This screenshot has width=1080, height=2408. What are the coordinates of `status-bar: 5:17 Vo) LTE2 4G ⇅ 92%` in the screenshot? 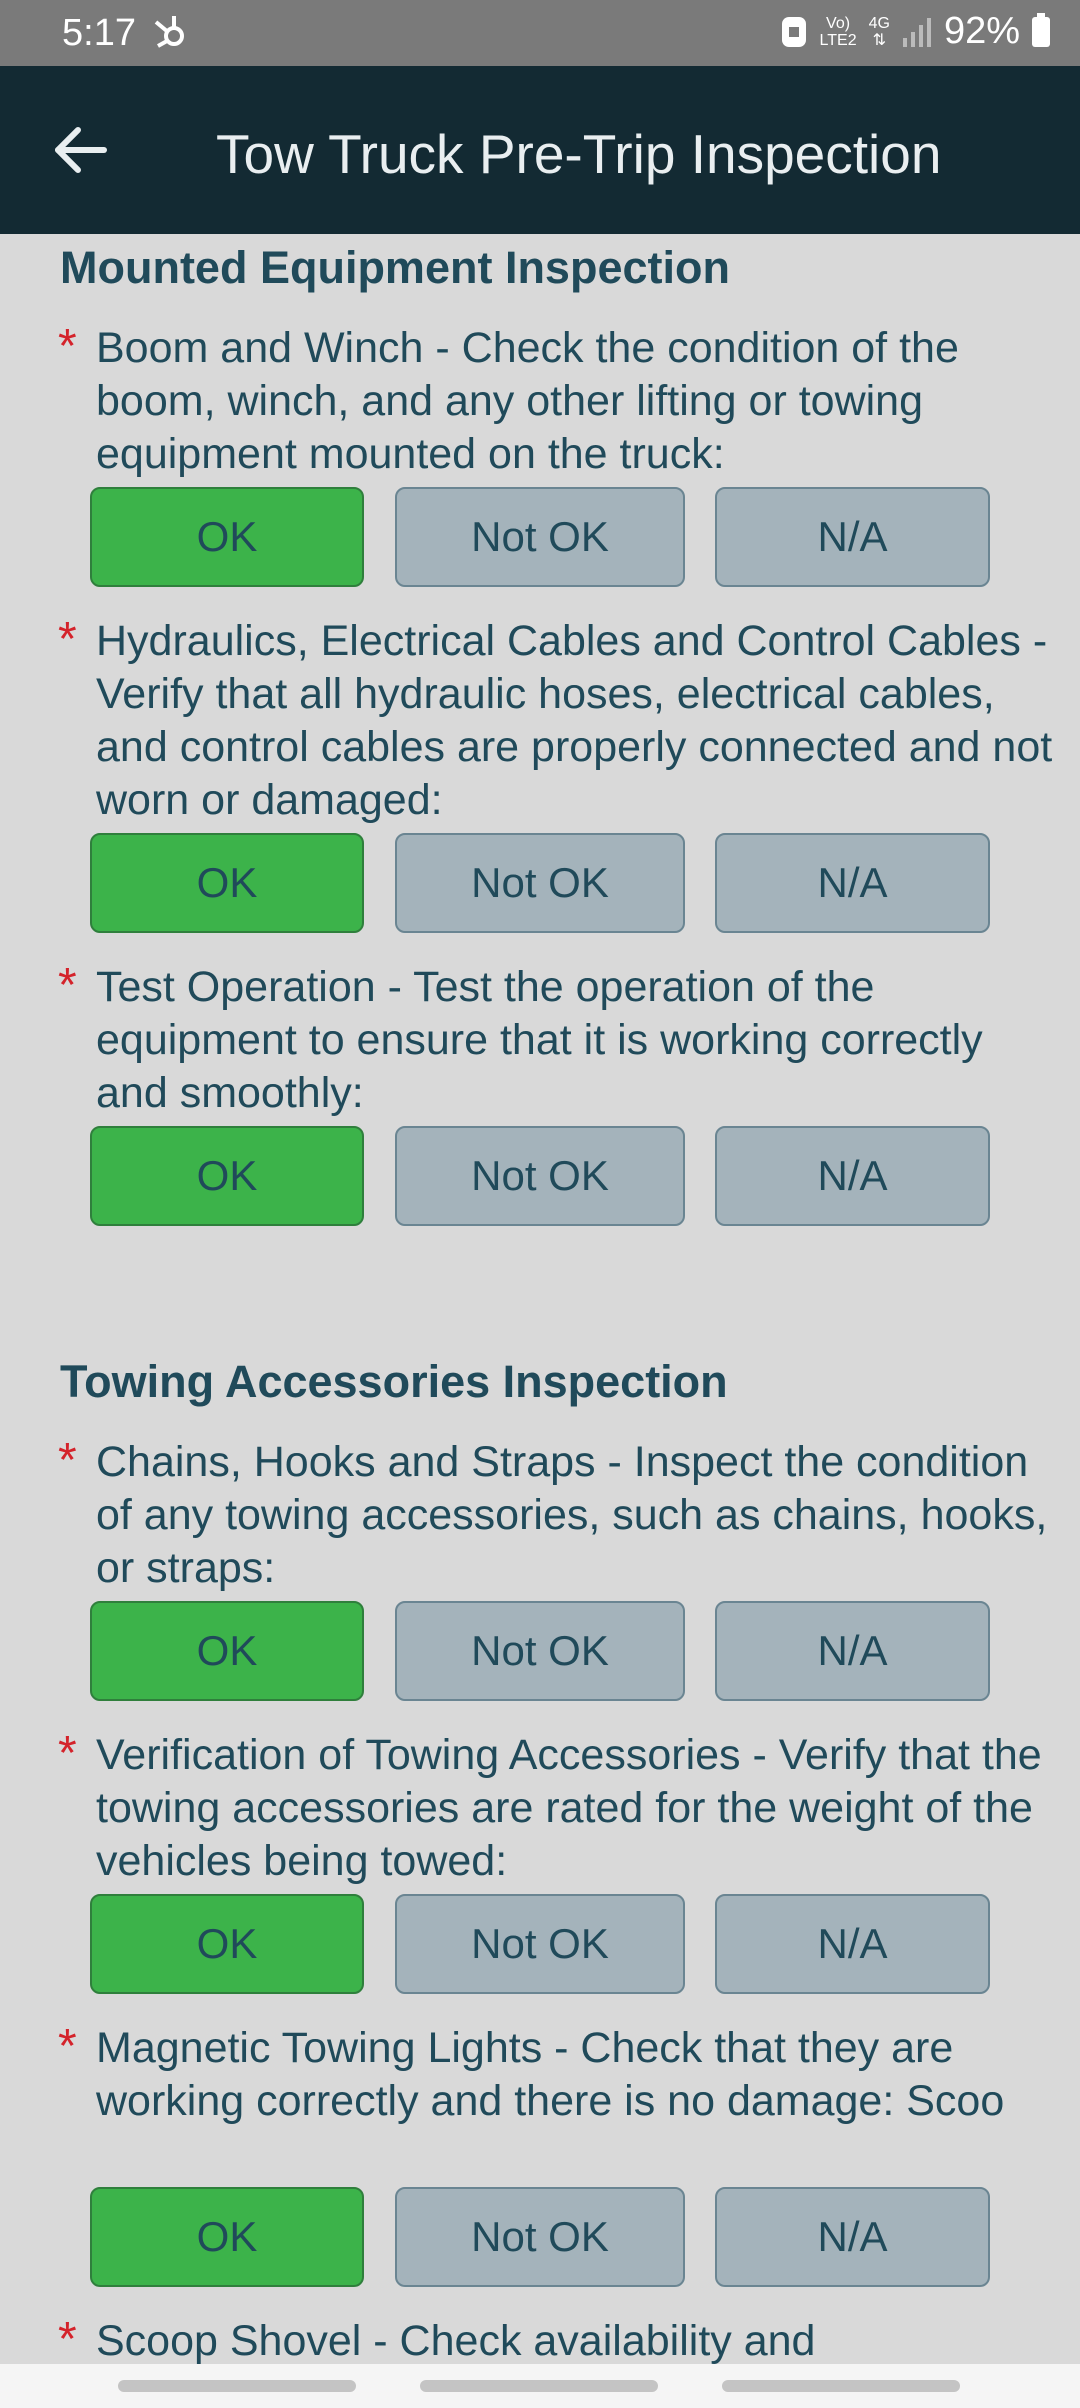 It's located at (540, 33).